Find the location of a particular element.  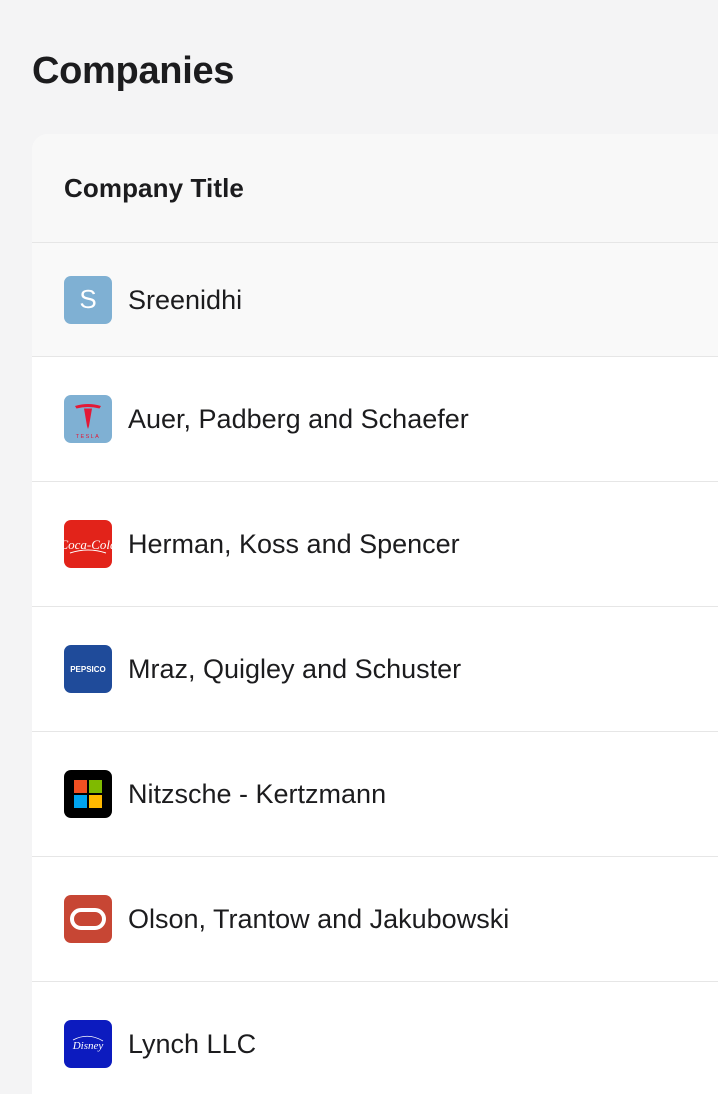

initial-avatar-icon: S is located at coordinates (88, 299).